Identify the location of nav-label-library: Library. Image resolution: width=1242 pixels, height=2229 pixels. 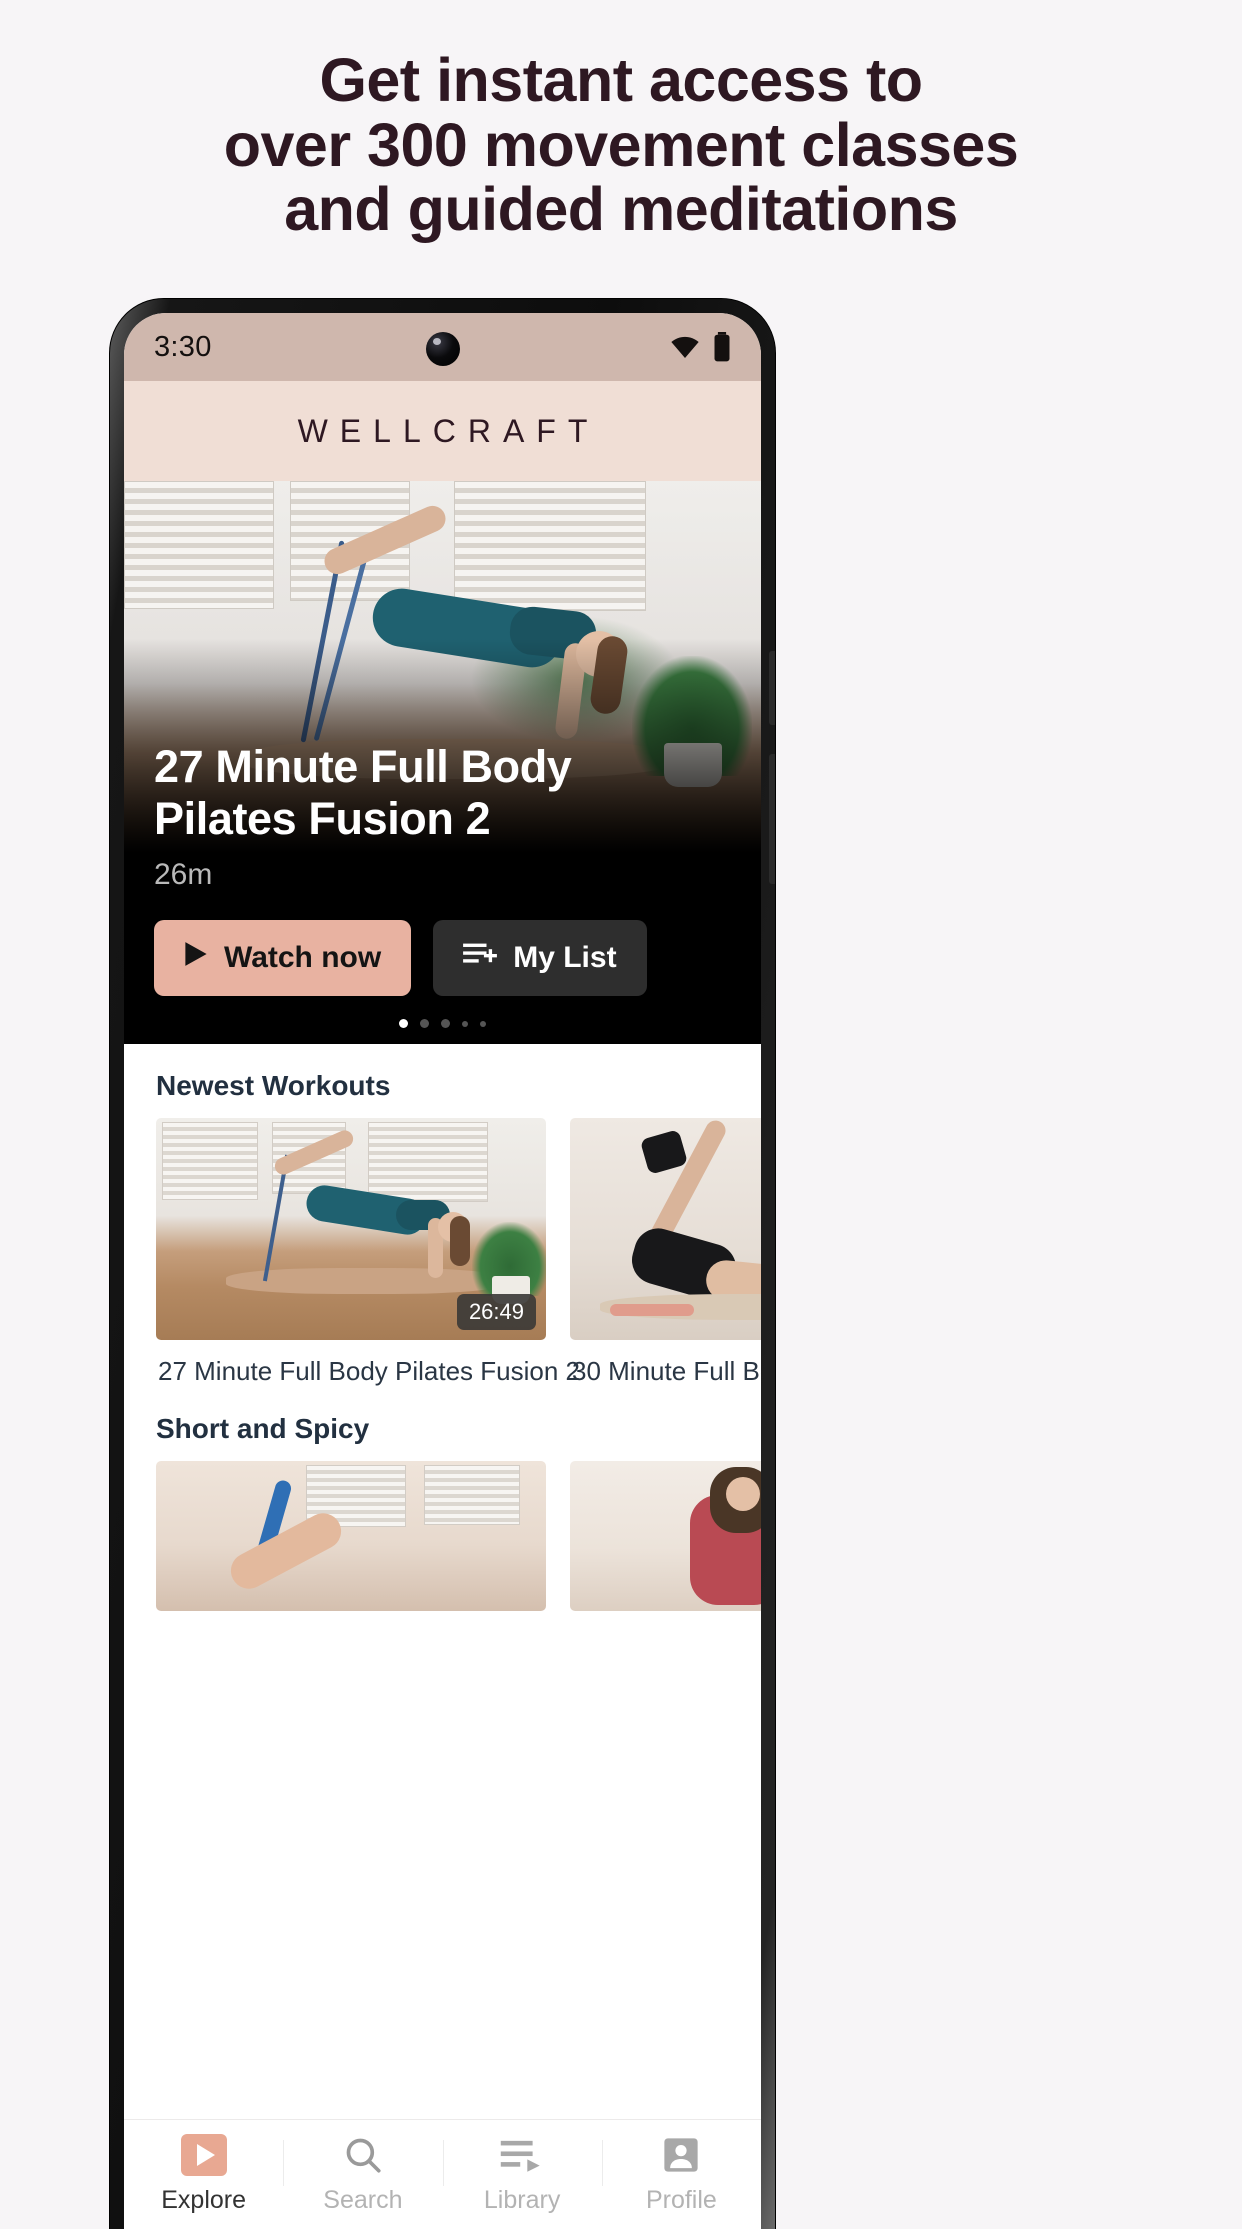
(522, 2200).